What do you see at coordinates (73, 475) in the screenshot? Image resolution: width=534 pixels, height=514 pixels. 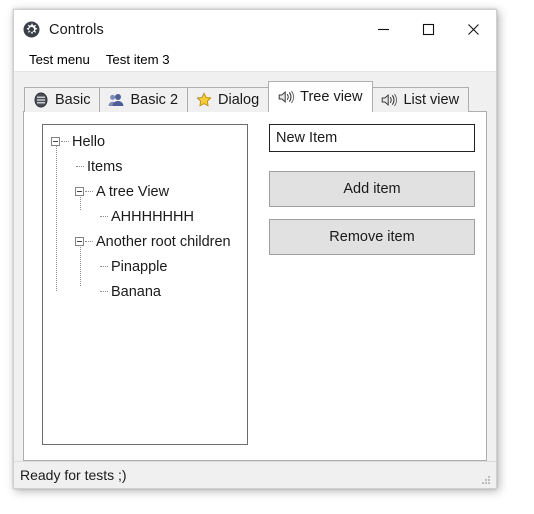 I see `status-text: Ready for tests ;)` at bounding box center [73, 475].